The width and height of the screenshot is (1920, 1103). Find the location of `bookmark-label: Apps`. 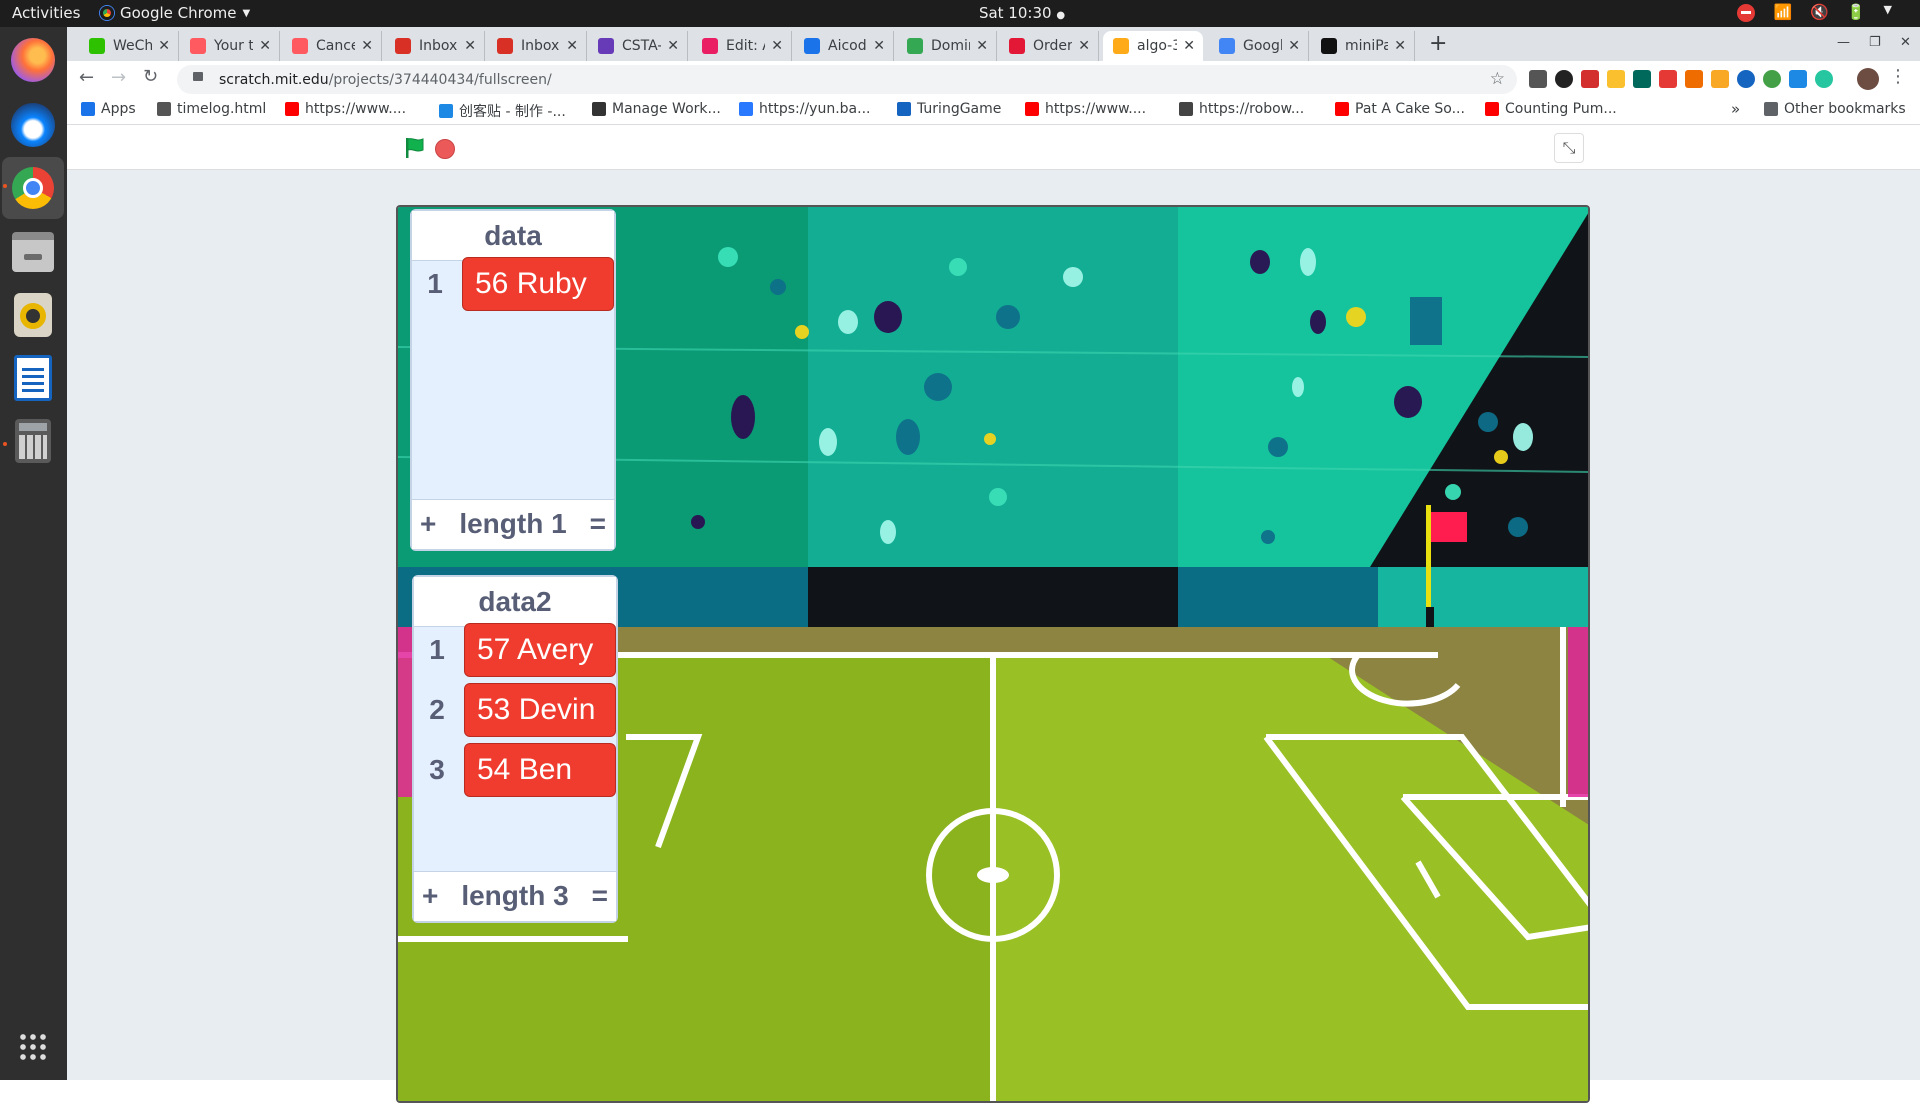

bookmark-label: Apps is located at coordinates (118, 109).